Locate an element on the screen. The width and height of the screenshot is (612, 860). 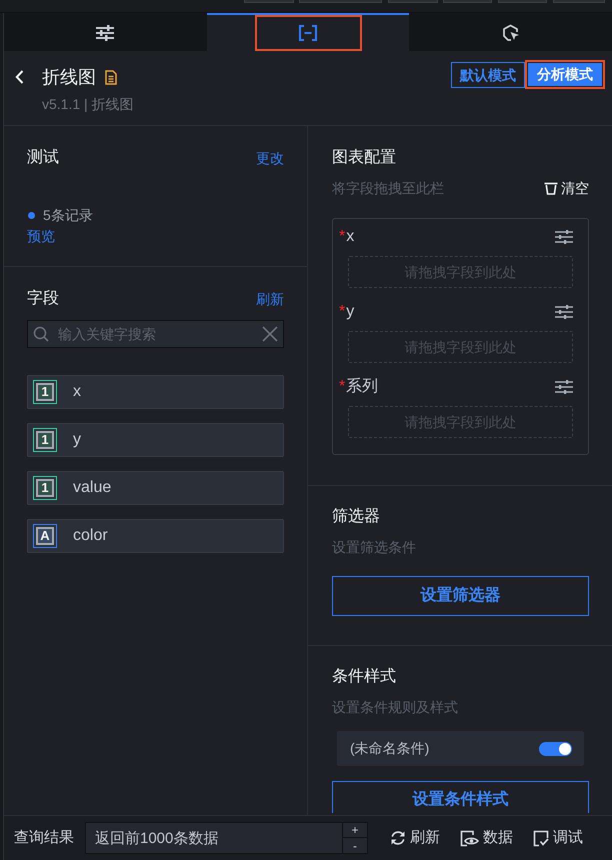
data-button: 数据 is located at coordinates (486, 838).